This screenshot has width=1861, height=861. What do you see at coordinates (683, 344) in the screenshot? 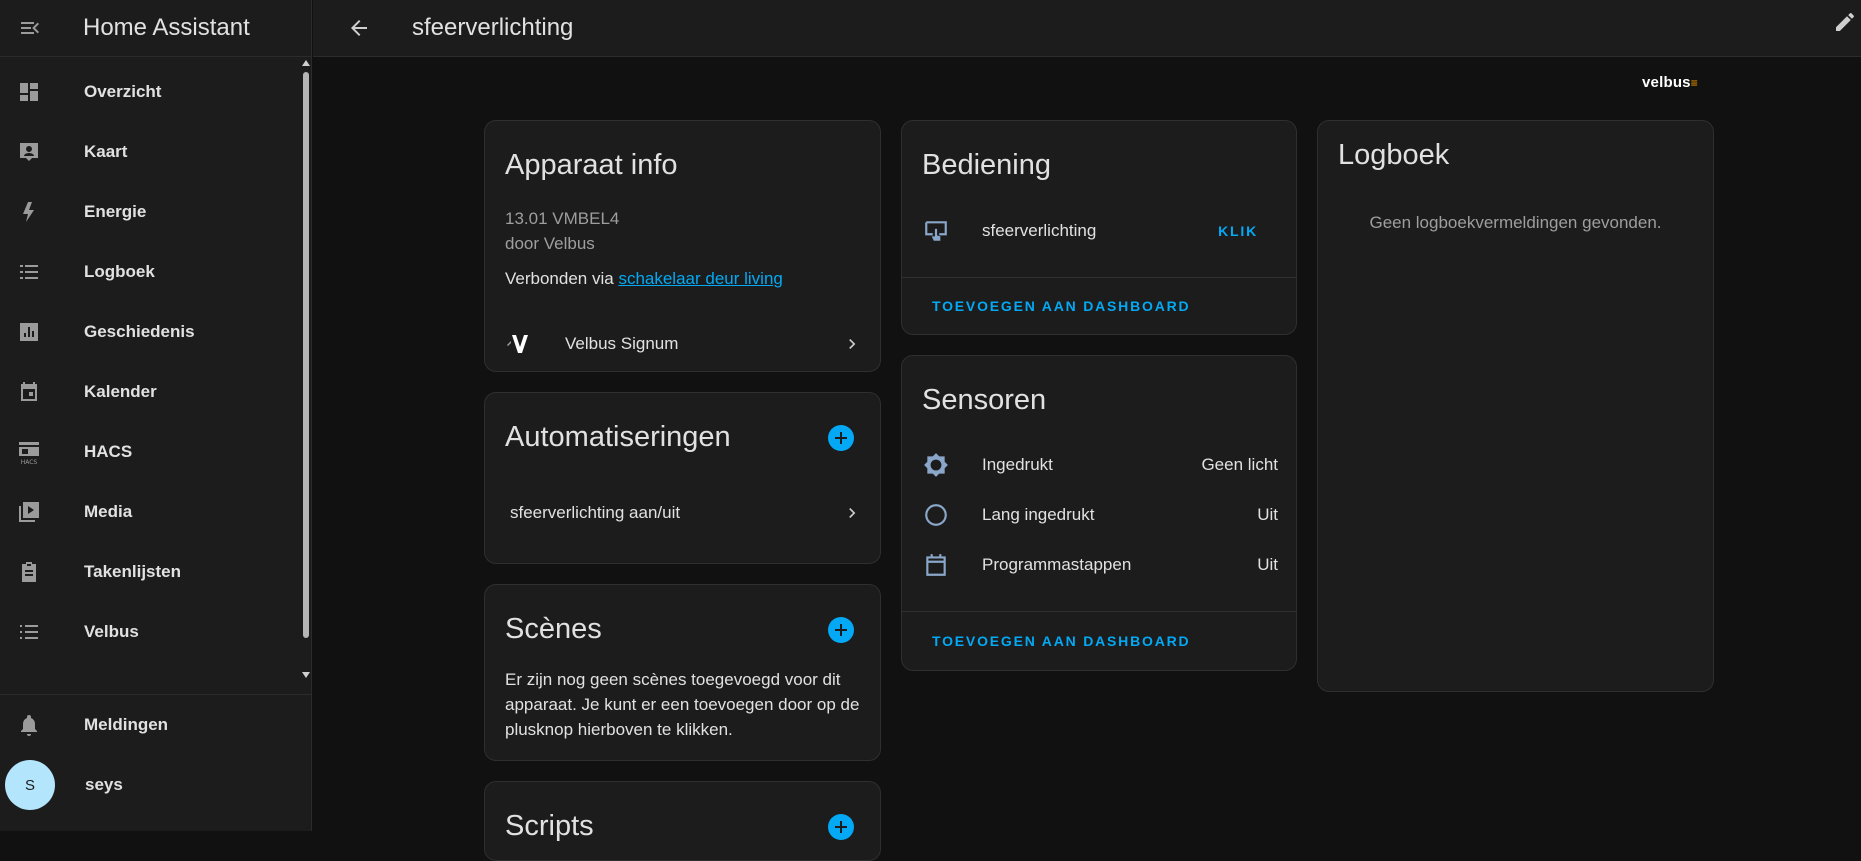
I see `integration-row: Velbus Signum` at bounding box center [683, 344].